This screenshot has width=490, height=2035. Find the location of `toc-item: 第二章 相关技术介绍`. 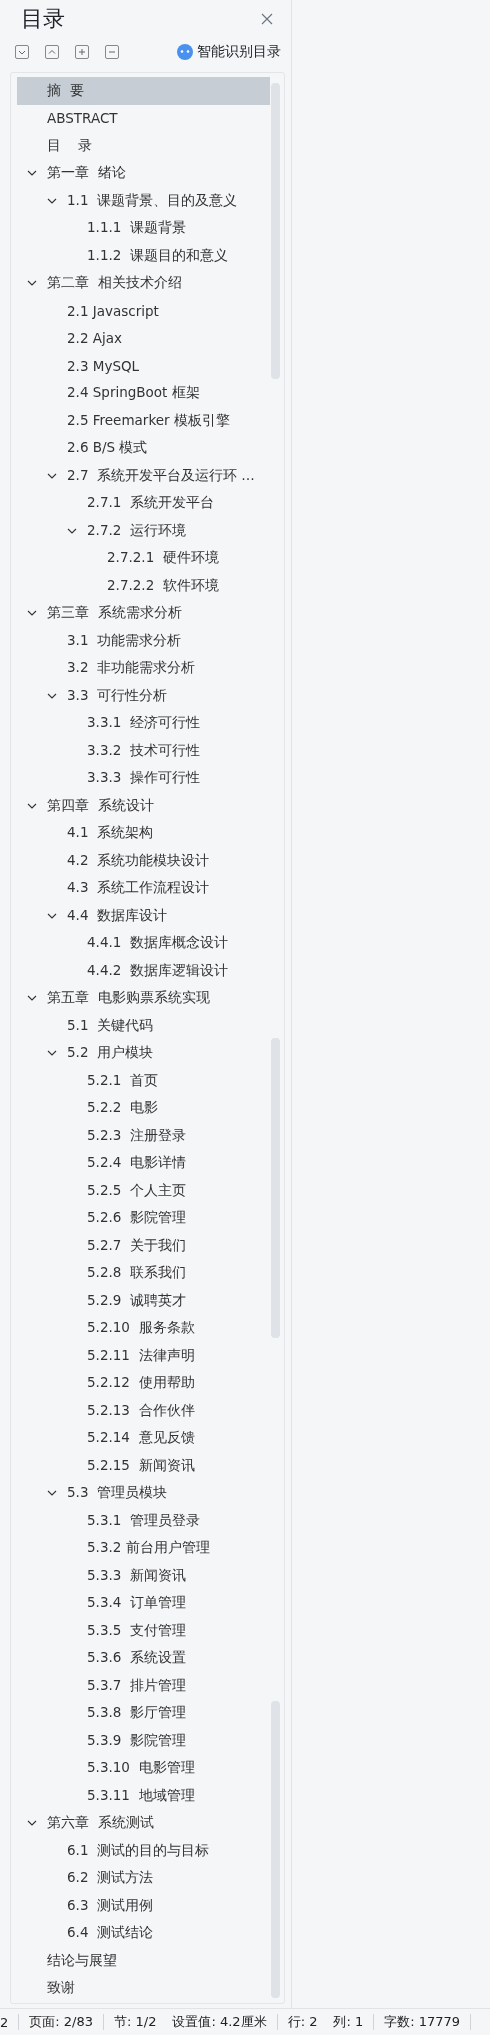

toc-item: 第二章 相关技术介绍 is located at coordinates (143, 283).